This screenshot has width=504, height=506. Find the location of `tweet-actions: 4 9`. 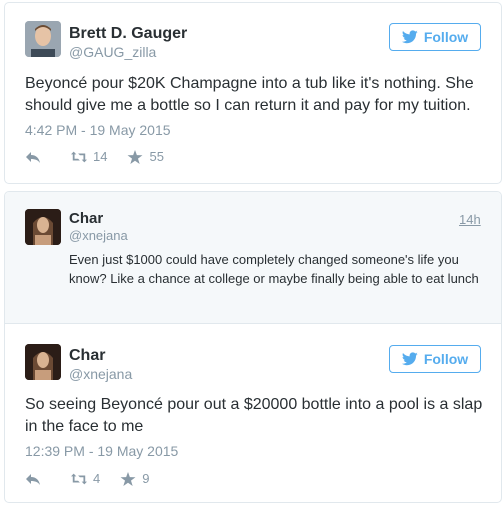

tweet-actions: 4 9 is located at coordinates (97, 478).